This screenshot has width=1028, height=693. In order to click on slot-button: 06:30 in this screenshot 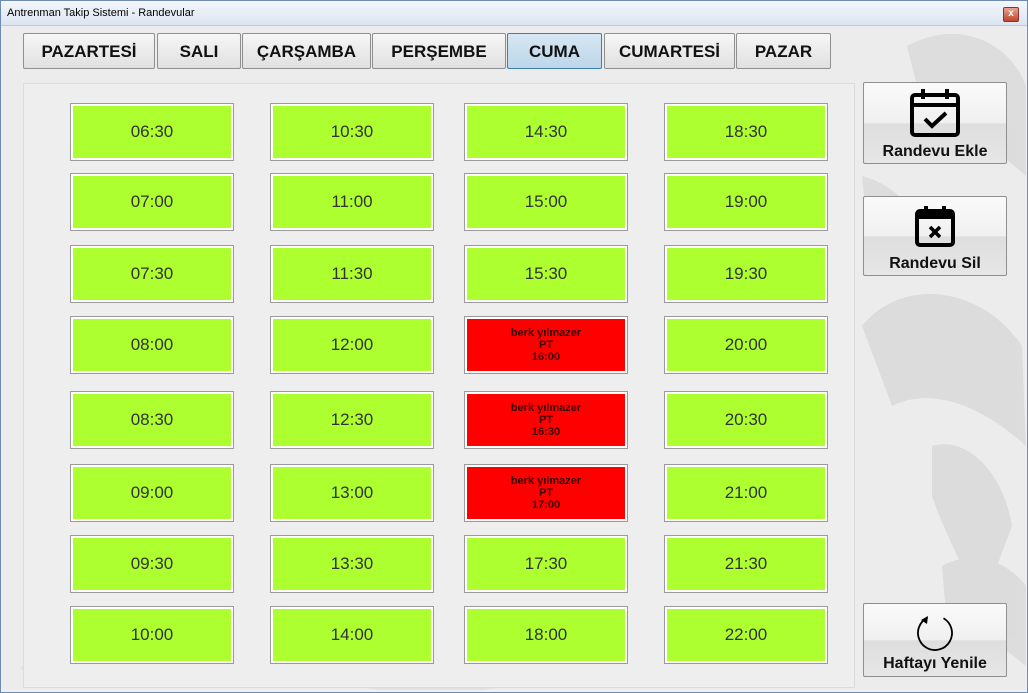, I will do `click(152, 132)`.